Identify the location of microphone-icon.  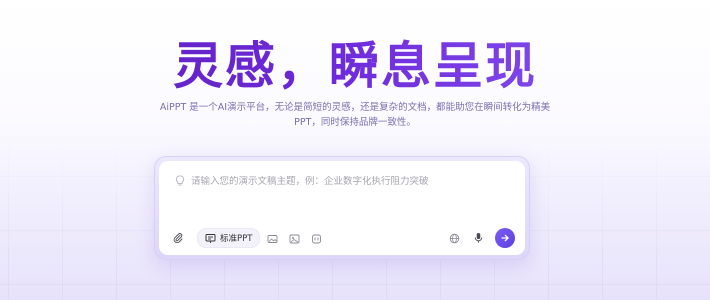
(478, 238).